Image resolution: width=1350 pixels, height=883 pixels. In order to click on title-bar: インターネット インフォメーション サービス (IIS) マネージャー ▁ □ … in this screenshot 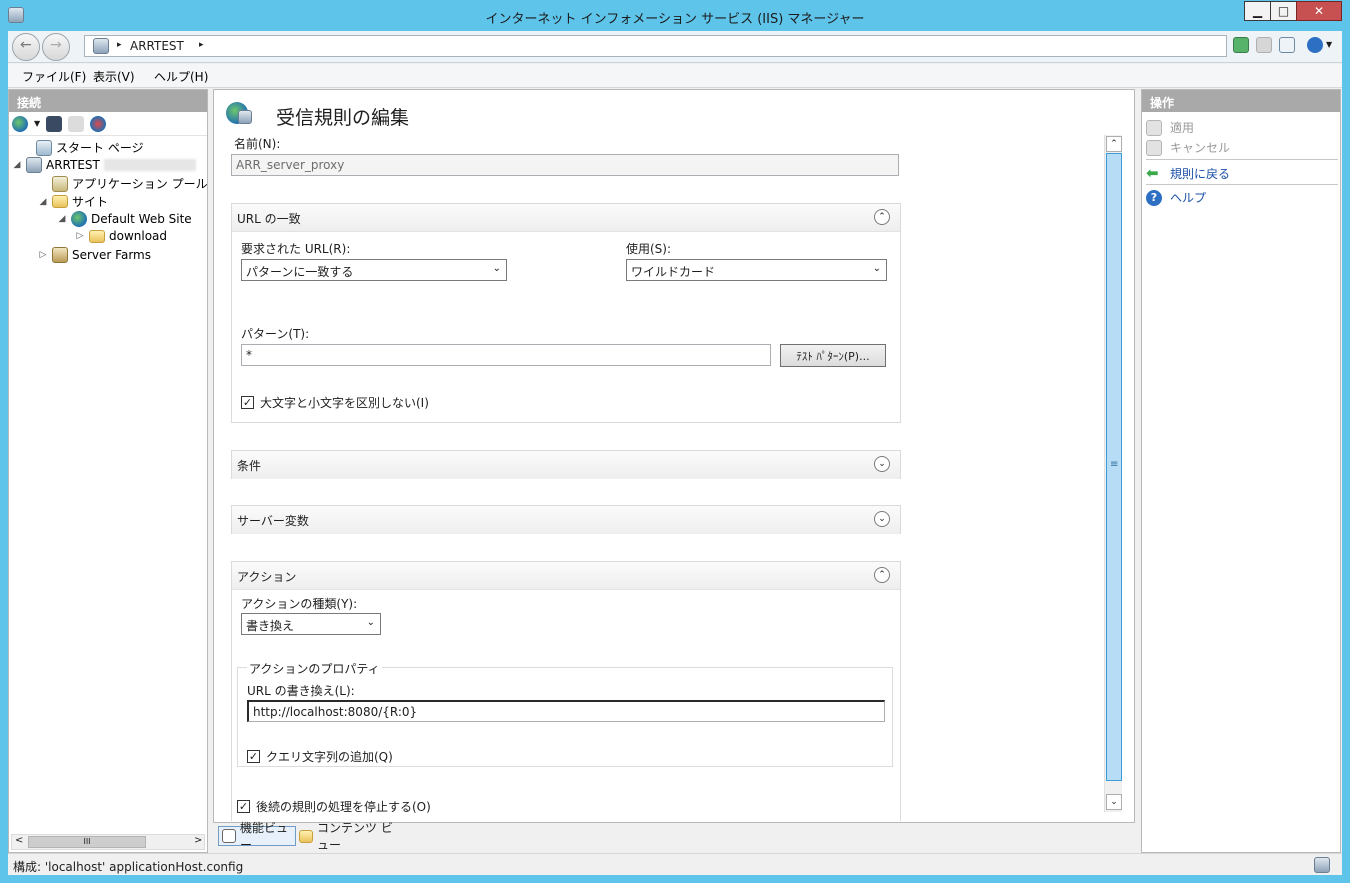, I will do `click(675, 16)`.